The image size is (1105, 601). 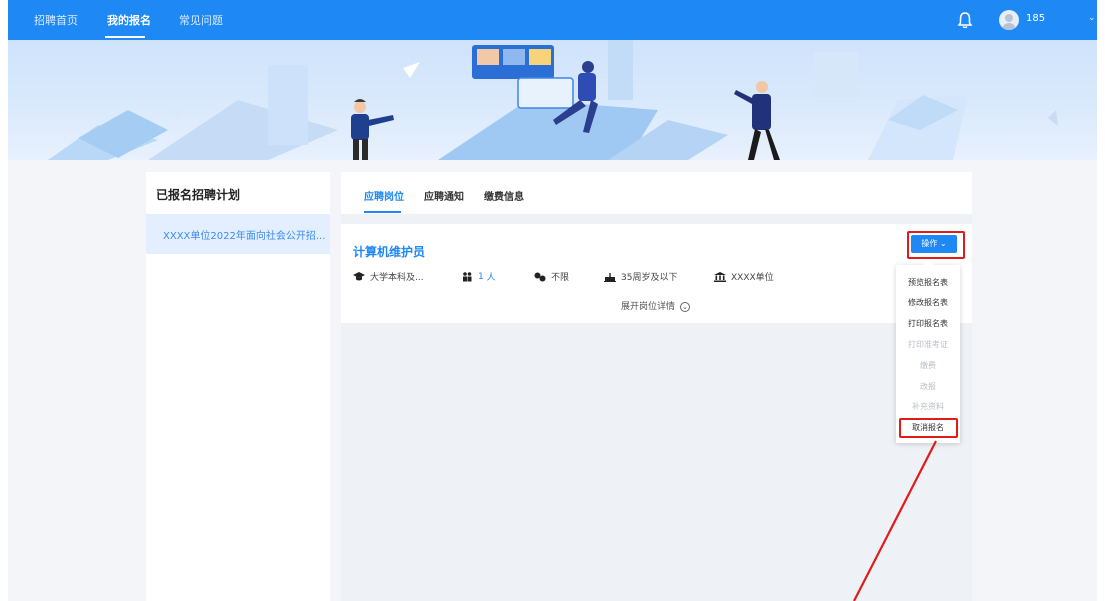 I want to click on job-unit: XXXX单位, so click(x=744, y=276).